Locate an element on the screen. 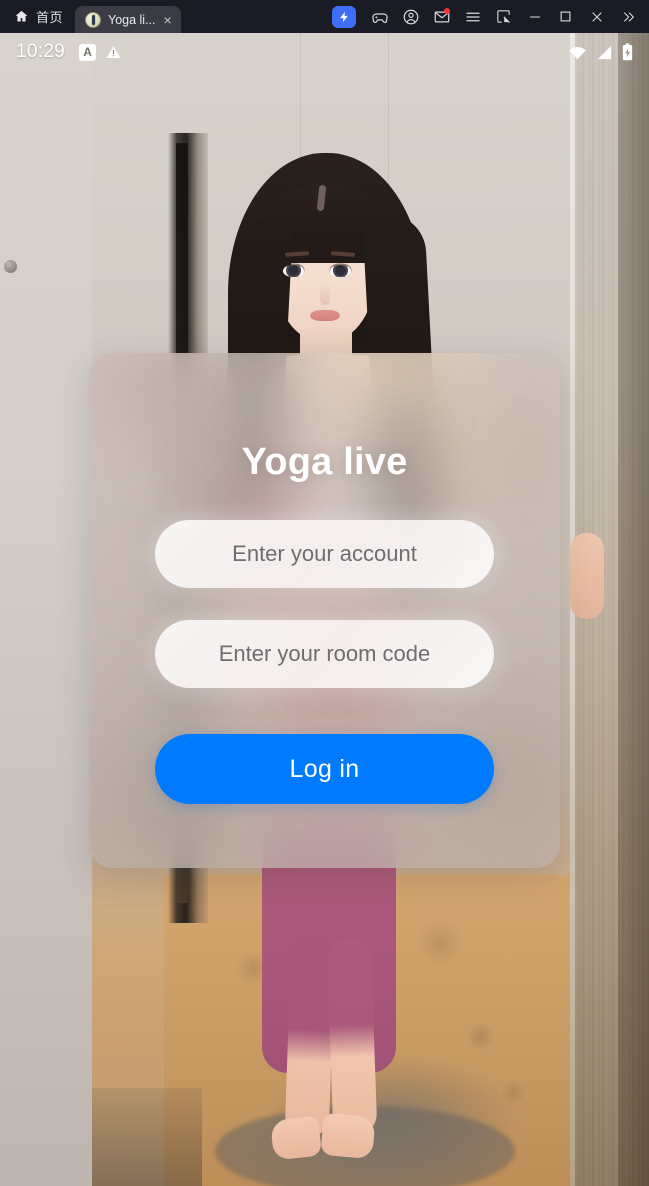 The image size is (649, 1186). subject-eye-right is located at coordinates (340, 271).